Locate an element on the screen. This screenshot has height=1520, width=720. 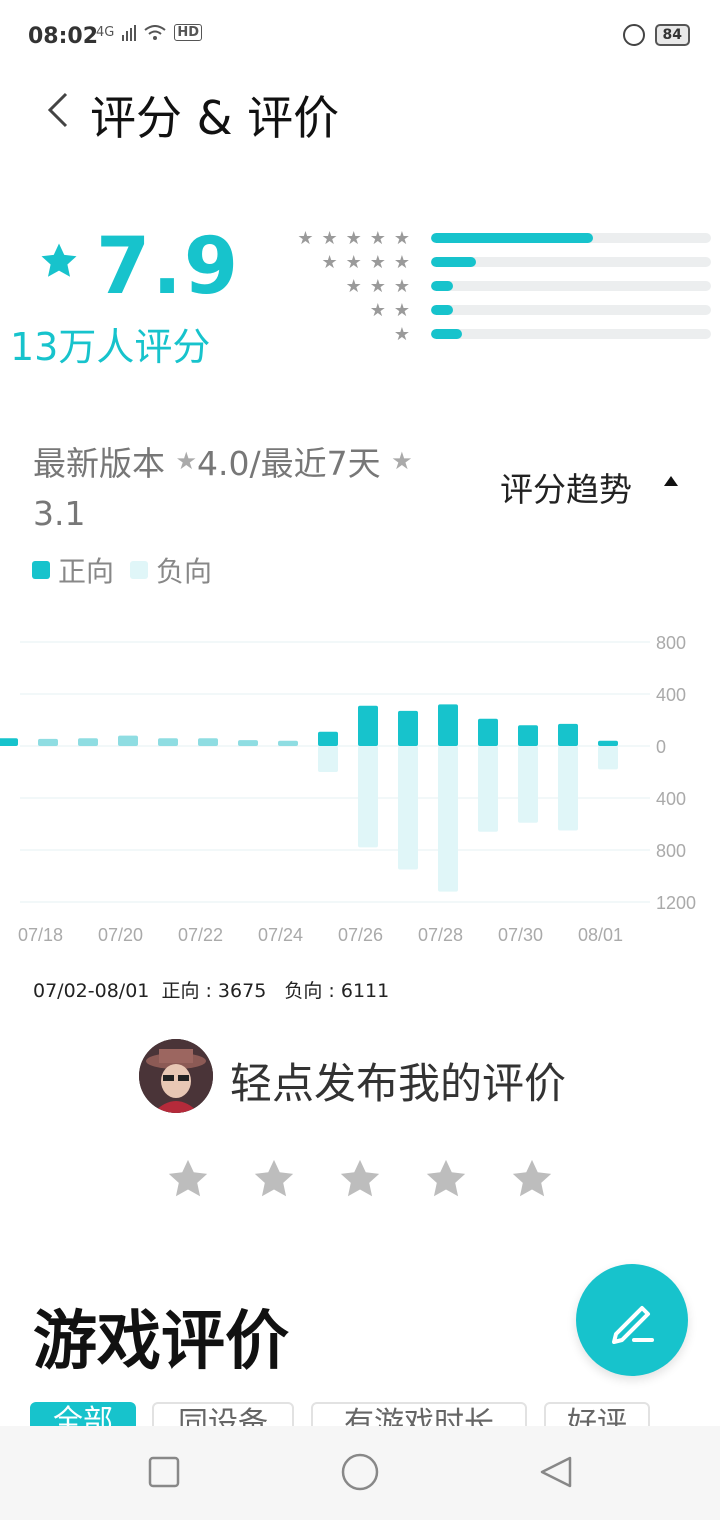
avatar-image is located at coordinates (176, 1076).